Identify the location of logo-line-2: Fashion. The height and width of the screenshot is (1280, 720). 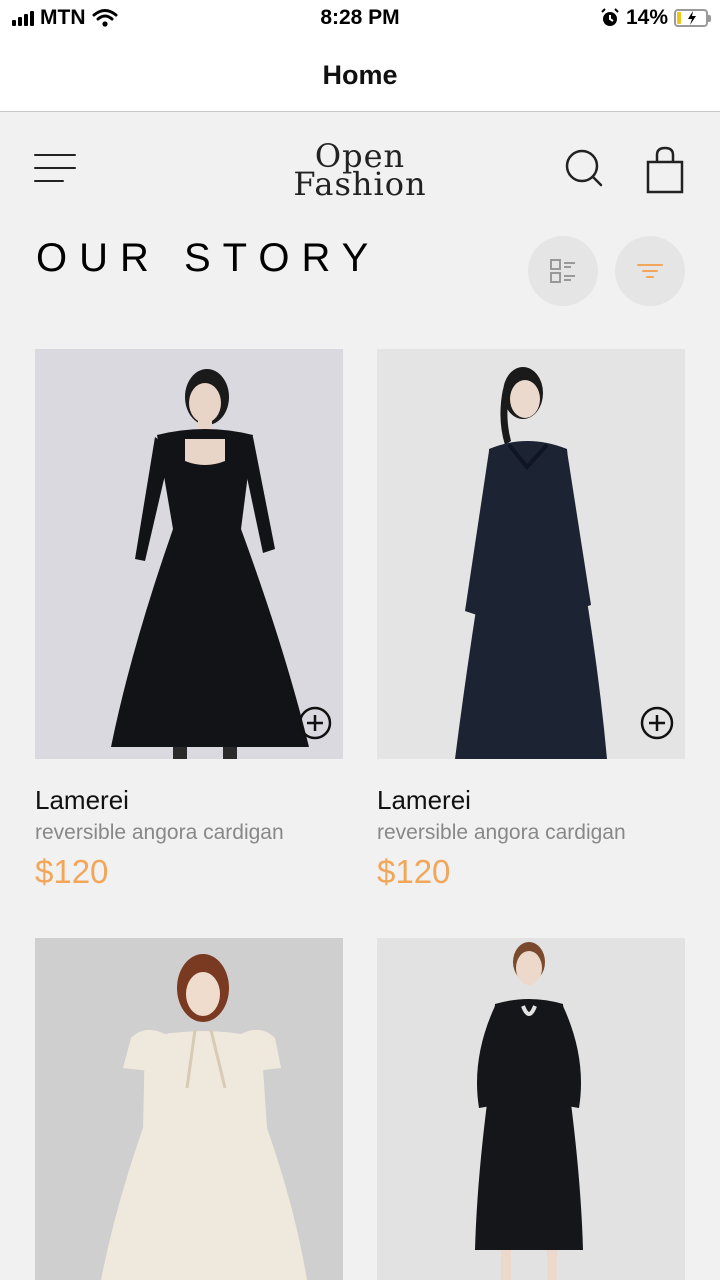
(360, 184).